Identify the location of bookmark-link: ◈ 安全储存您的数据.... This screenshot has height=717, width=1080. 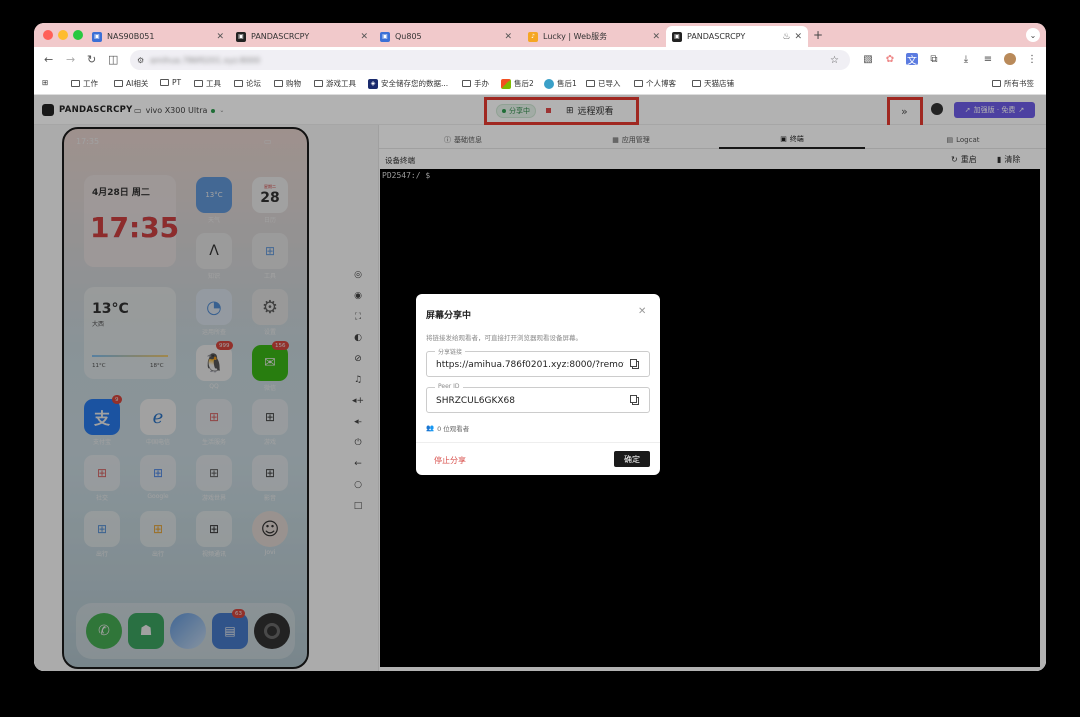
(408, 83).